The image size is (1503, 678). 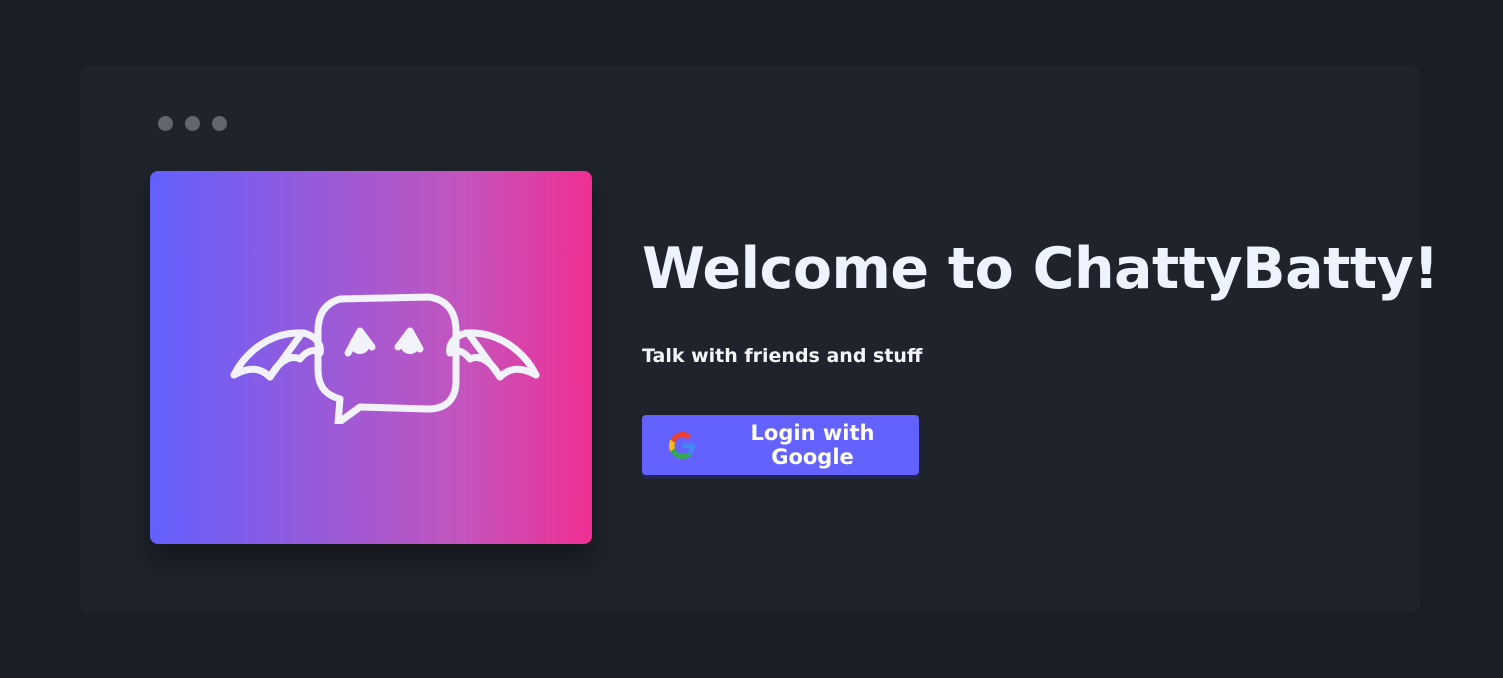 I want to click on chattybatty-logo-icon, so click(x=385, y=358).